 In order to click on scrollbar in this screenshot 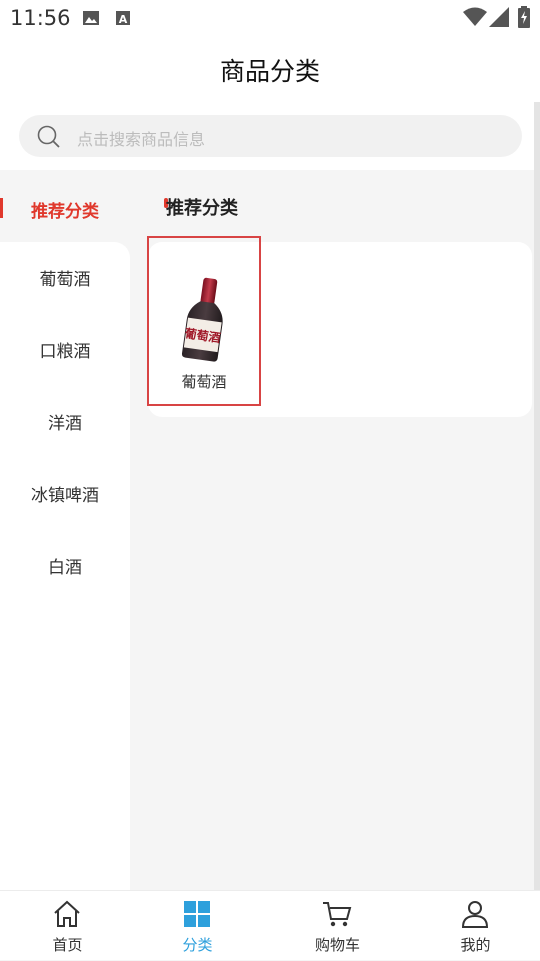, I will do `click(537, 497)`.